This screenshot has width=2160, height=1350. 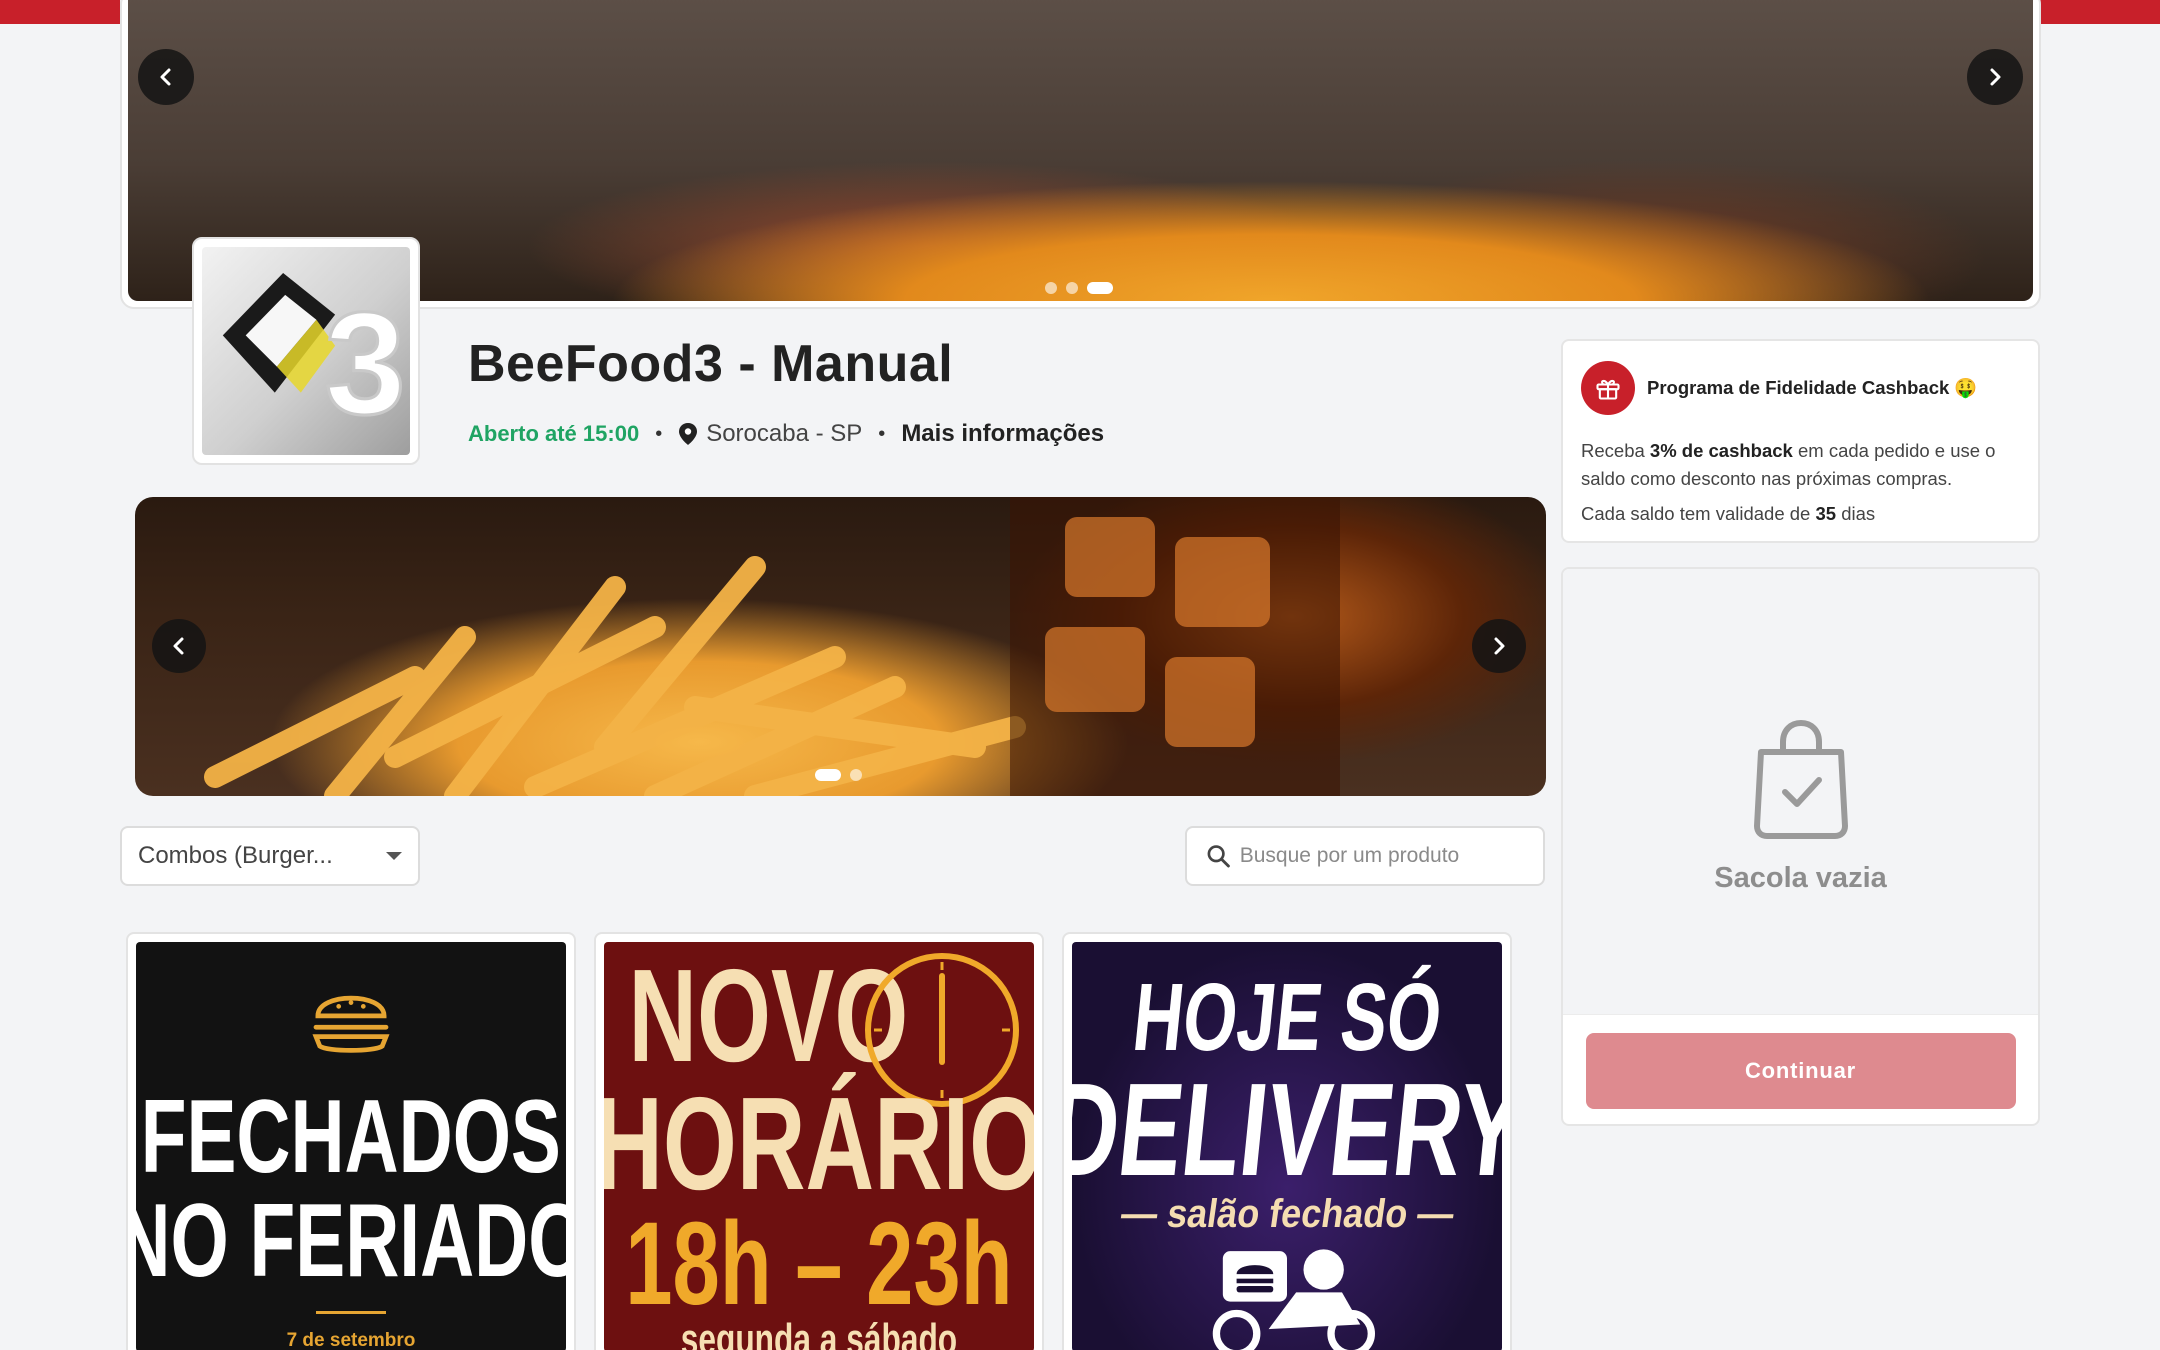 I want to click on top-brand-bar-left, so click(x=60, y=12).